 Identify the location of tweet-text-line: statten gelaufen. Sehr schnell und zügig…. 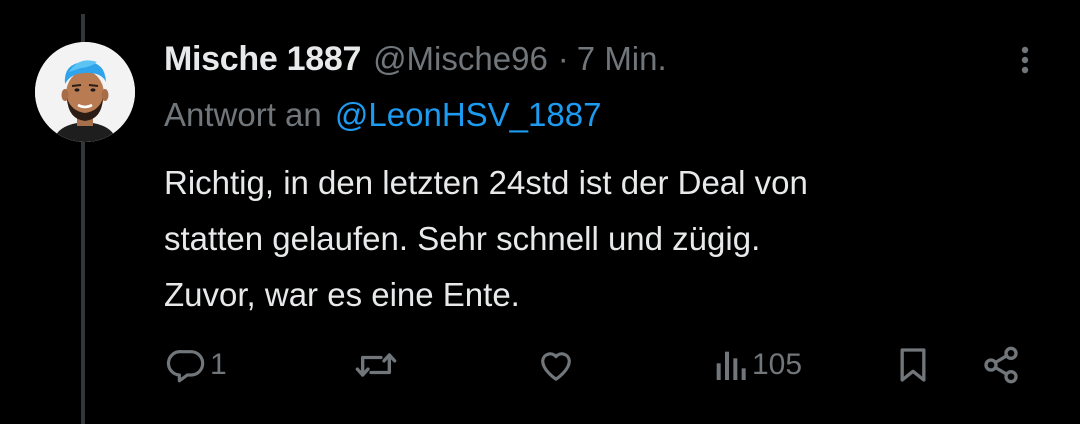
(462, 238).